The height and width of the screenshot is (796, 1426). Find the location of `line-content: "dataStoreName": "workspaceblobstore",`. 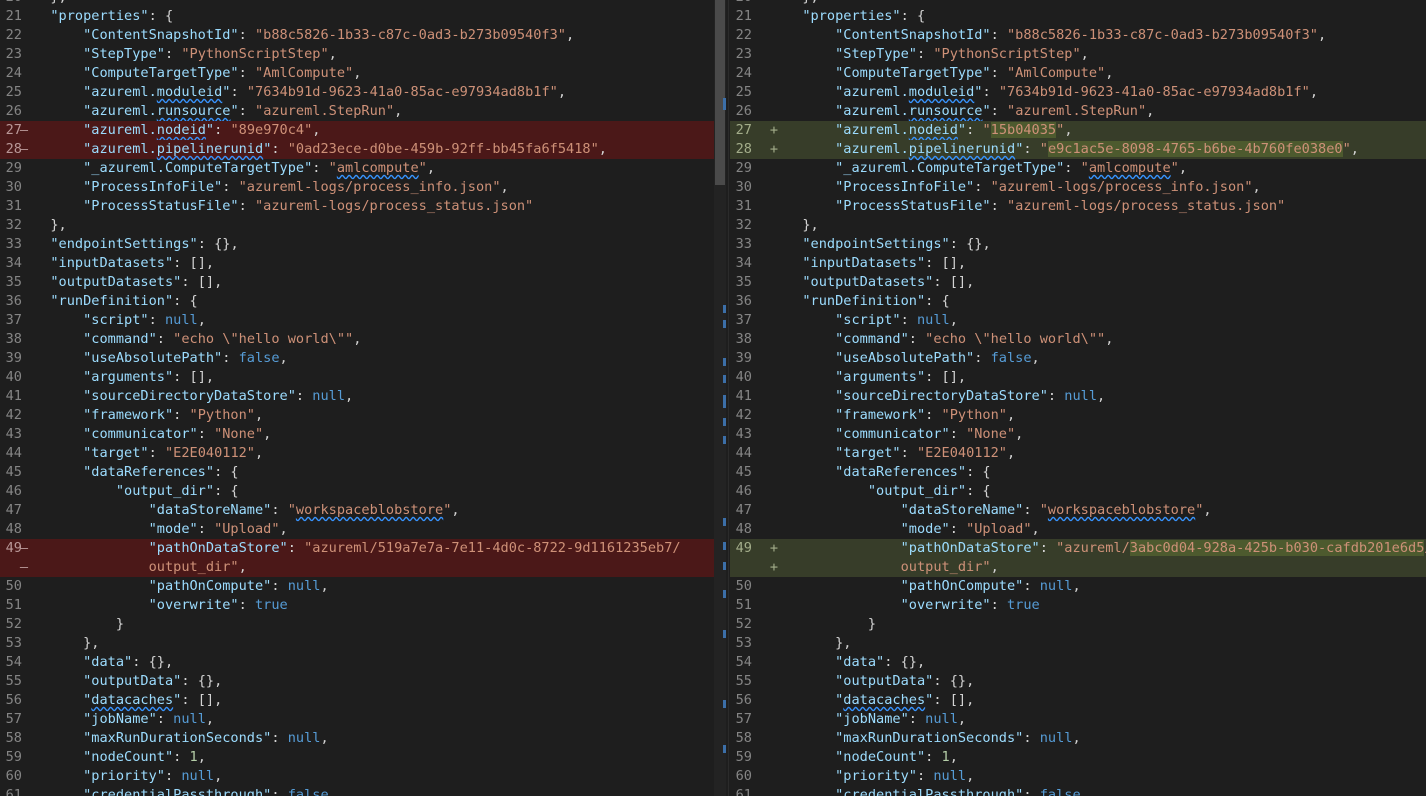

line-content: "dataStoreName": "workspaceblobstore", is located at coordinates (247, 510).